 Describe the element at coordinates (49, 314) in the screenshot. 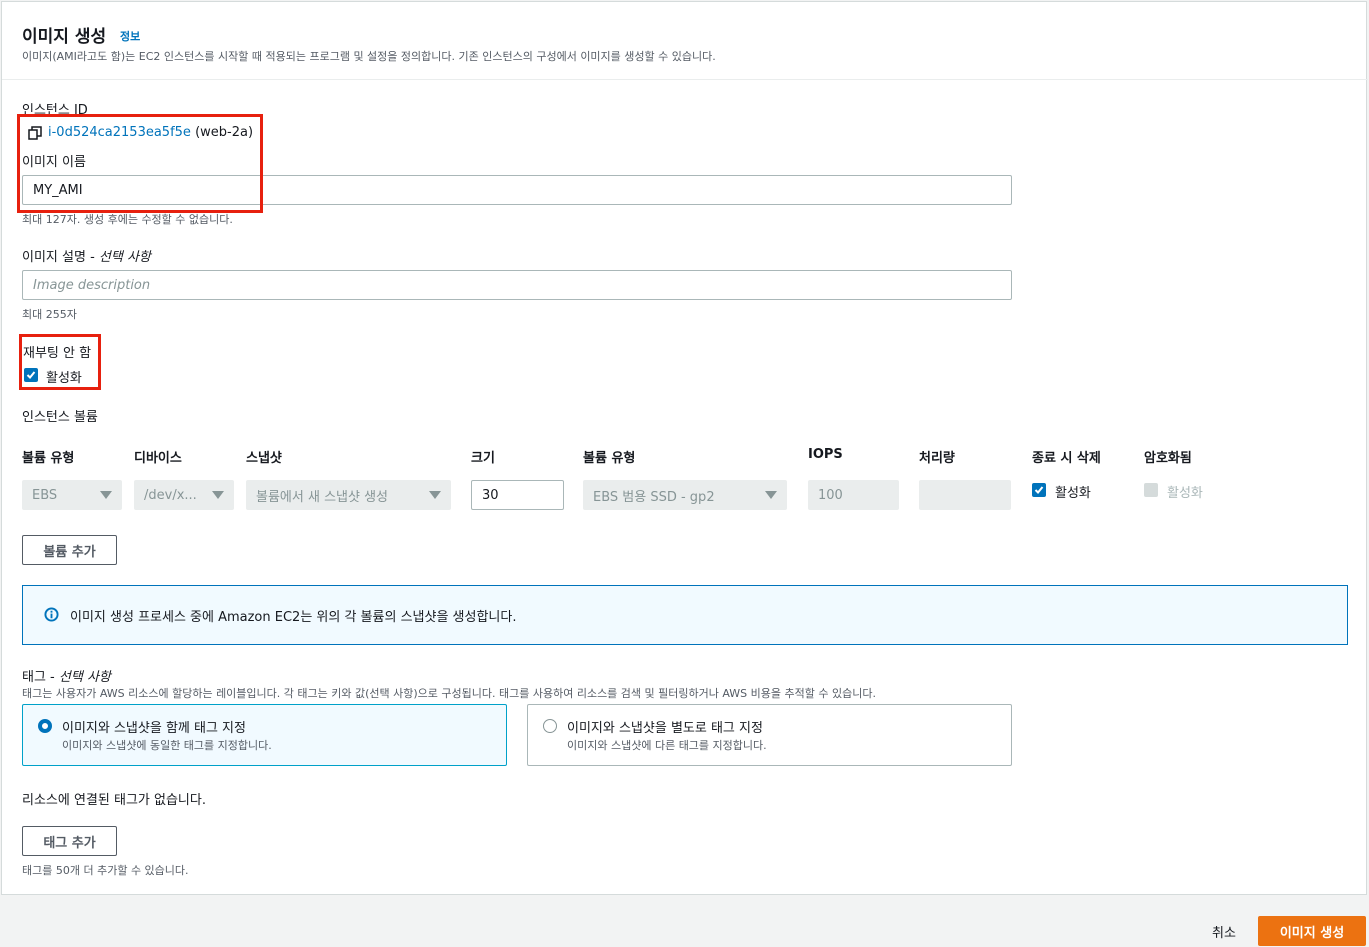

I see `image-desc-hint: 최대 255자` at that location.